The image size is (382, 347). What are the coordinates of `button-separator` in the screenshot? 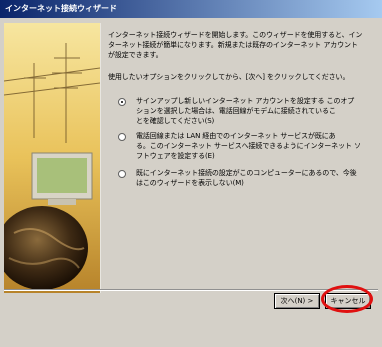 It's located at (191, 290).